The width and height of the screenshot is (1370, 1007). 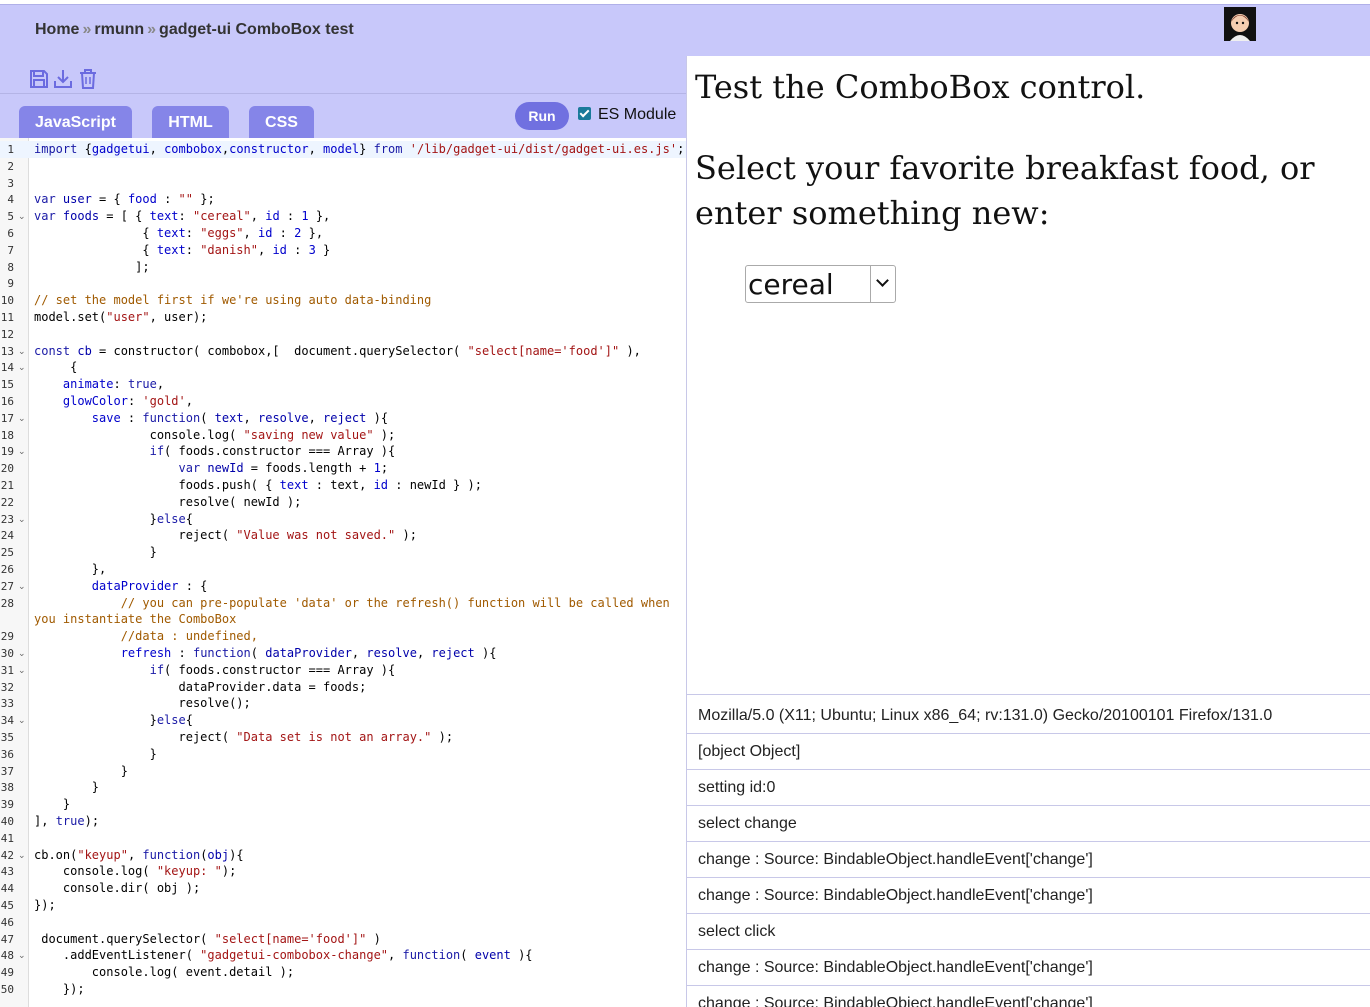 I want to click on save-icon, so click(x=39, y=80).